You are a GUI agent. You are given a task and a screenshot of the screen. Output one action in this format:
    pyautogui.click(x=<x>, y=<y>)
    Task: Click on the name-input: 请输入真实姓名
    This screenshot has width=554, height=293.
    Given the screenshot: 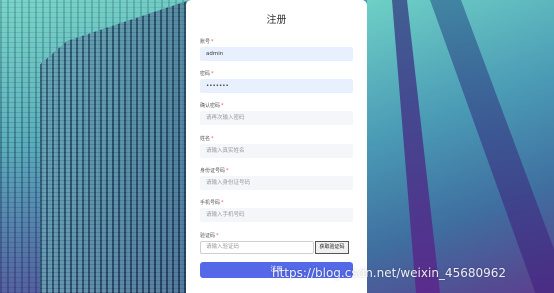 What is the action you would take?
    pyautogui.click(x=276, y=151)
    